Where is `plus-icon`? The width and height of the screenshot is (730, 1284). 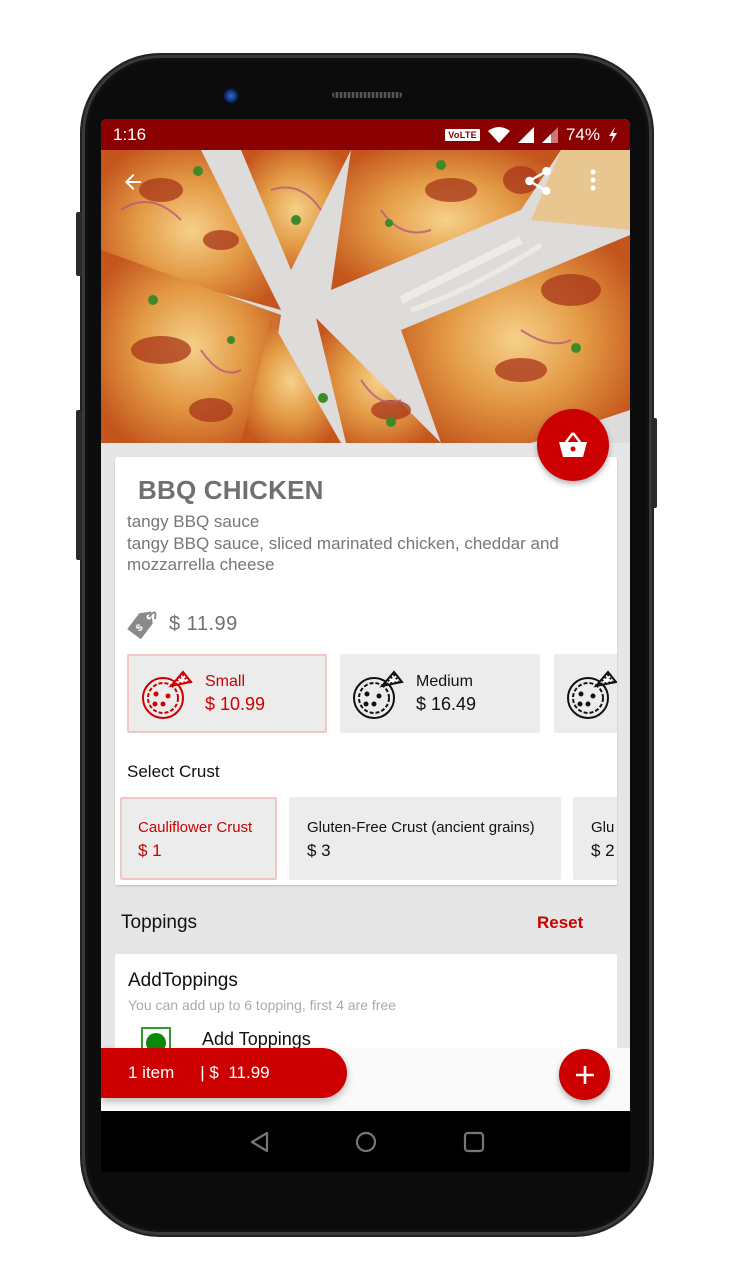 plus-icon is located at coordinates (584, 1074).